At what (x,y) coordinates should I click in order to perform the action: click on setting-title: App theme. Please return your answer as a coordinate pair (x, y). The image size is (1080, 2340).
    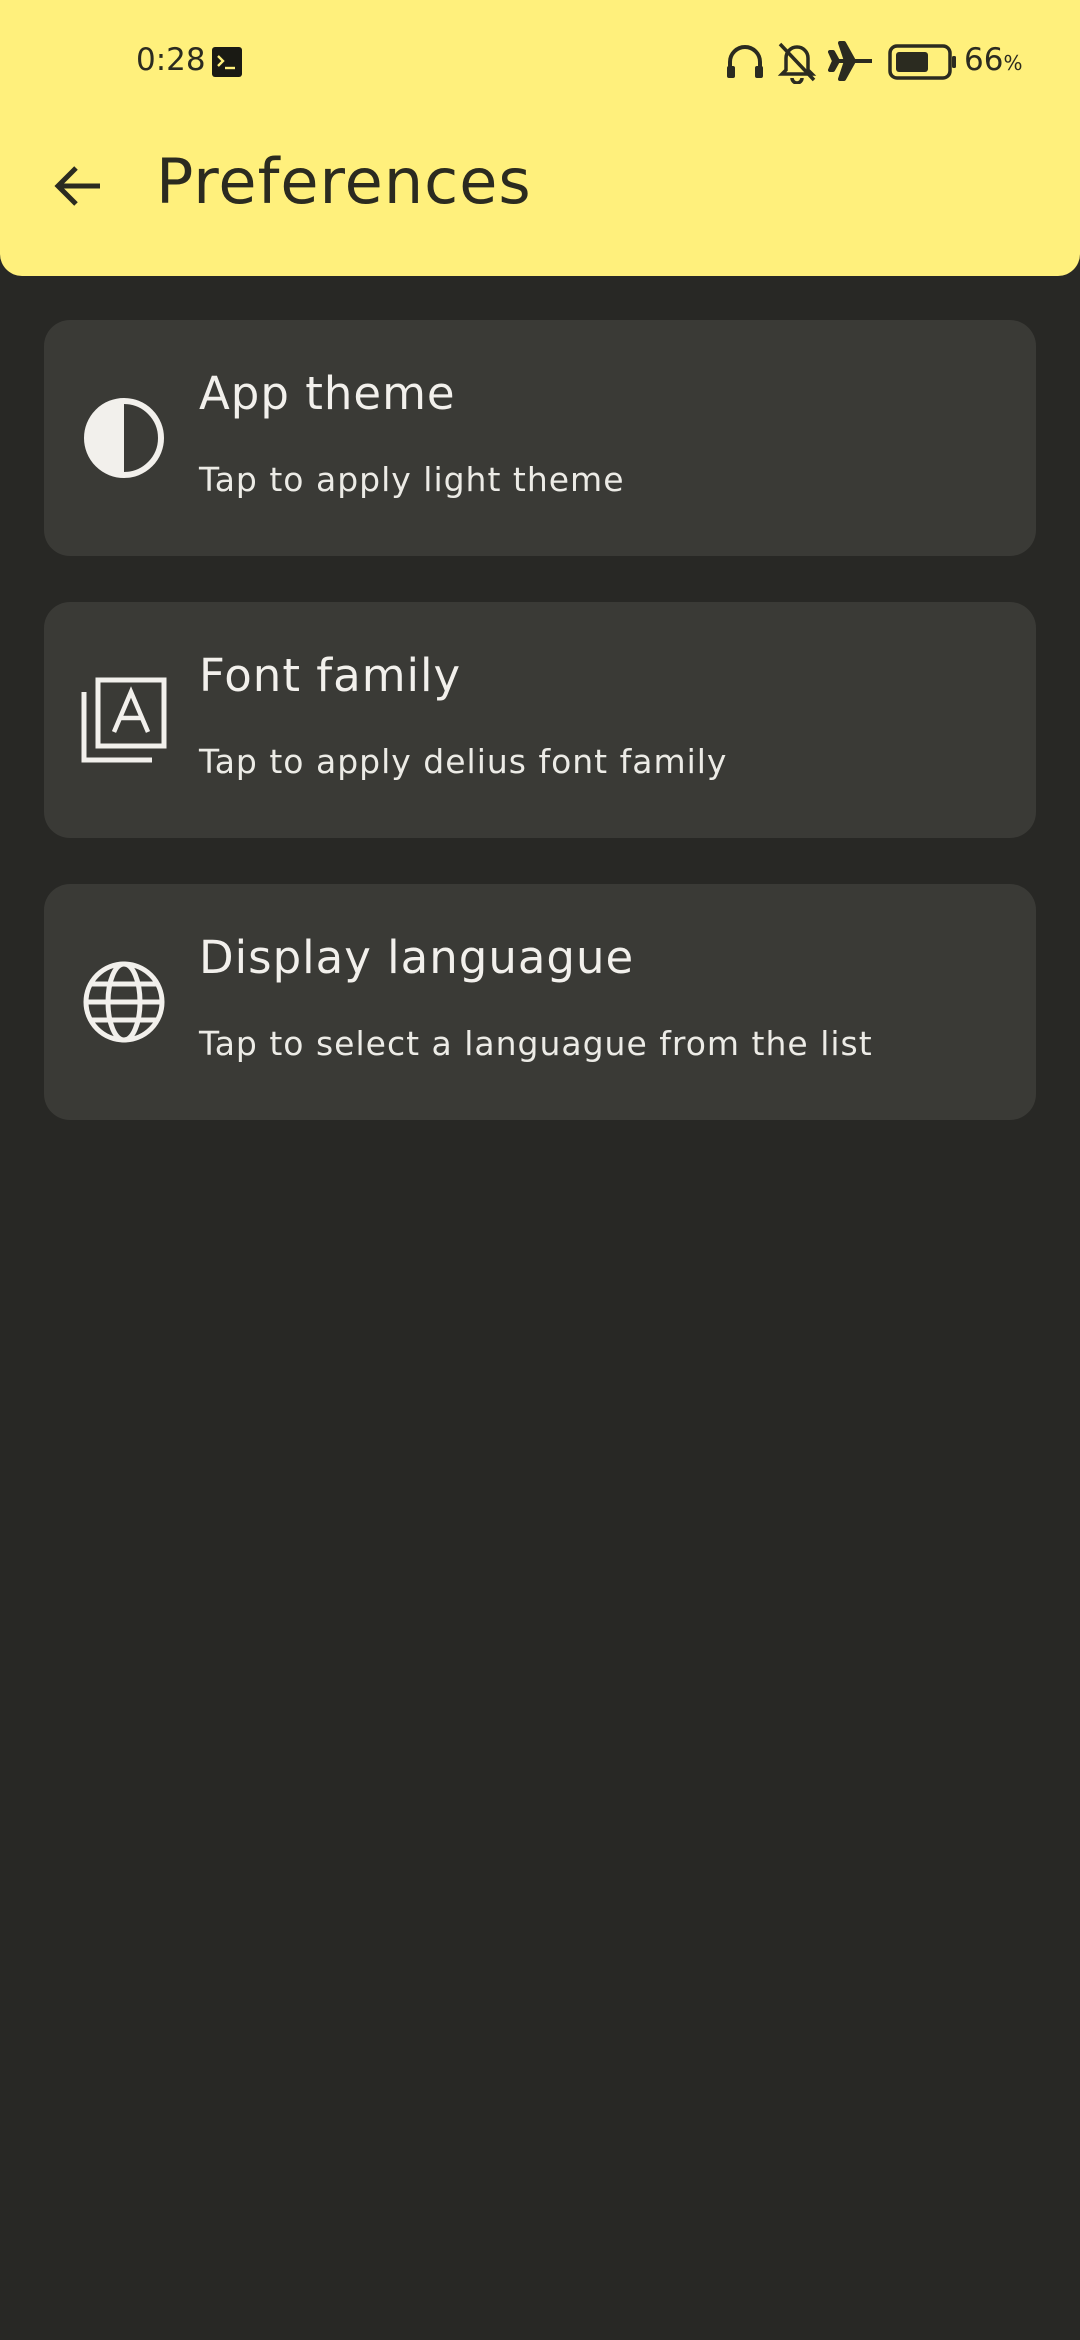
    Looking at the image, I should click on (327, 393).